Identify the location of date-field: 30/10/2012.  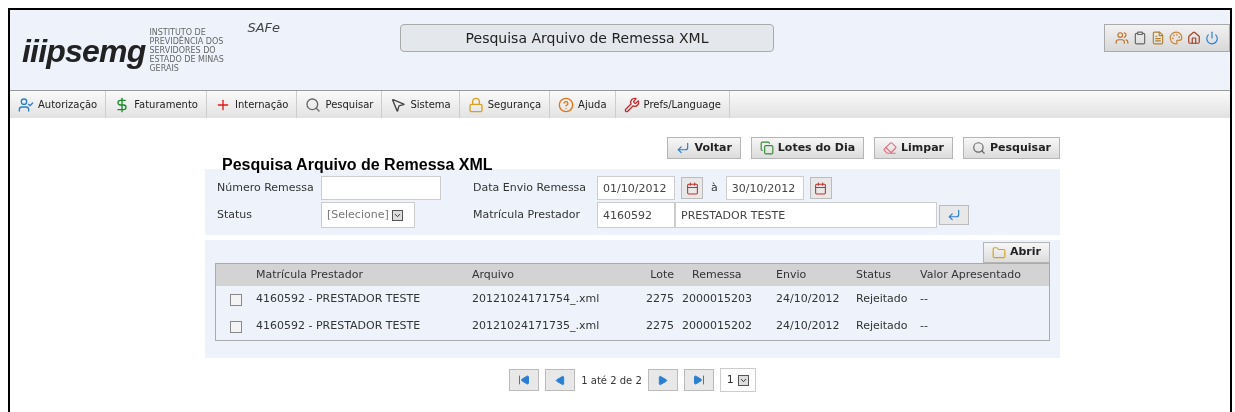
(764, 188).